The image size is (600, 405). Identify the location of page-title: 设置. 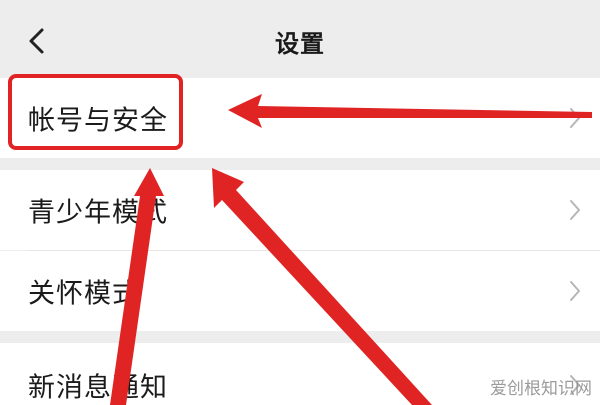
(300, 44).